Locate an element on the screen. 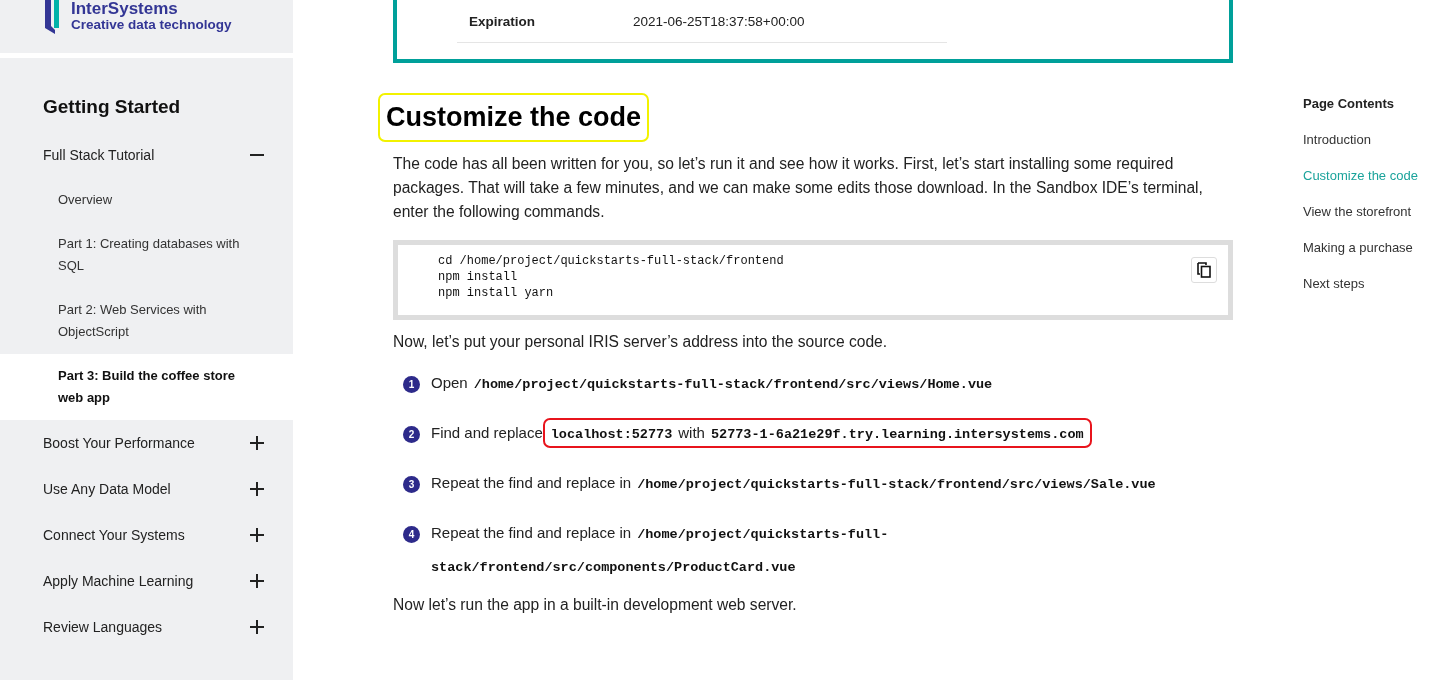  inline-code: 52773-1-6a21e29f.try.learning.intersystems.com is located at coordinates (897, 434).